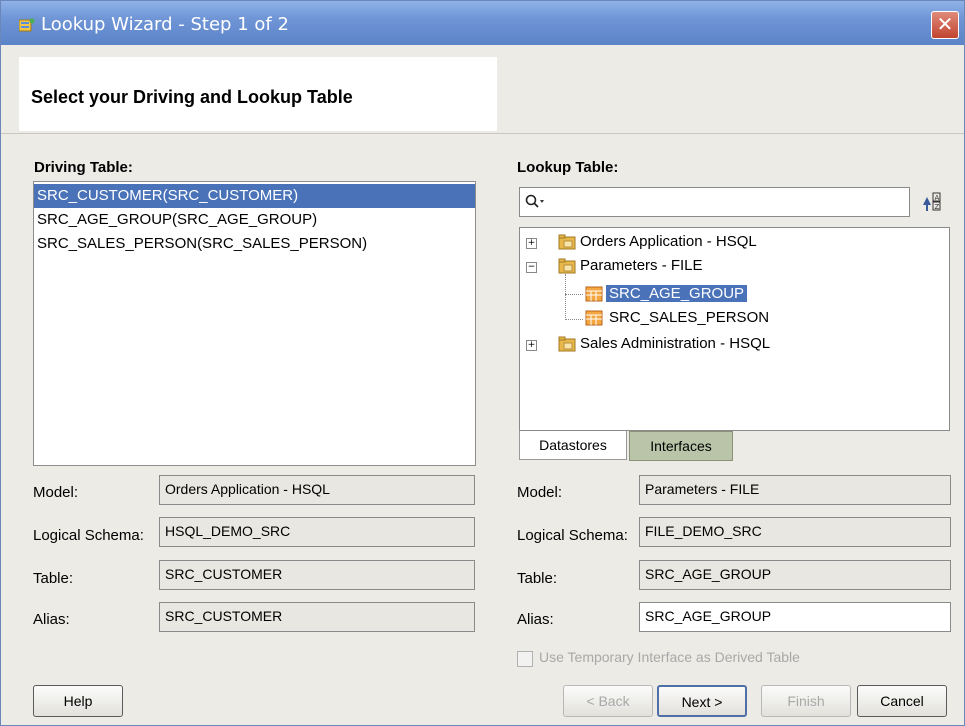  Describe the element at coordinates (945, 25) in the screenshot. I see `close-button: ✕` at that location.